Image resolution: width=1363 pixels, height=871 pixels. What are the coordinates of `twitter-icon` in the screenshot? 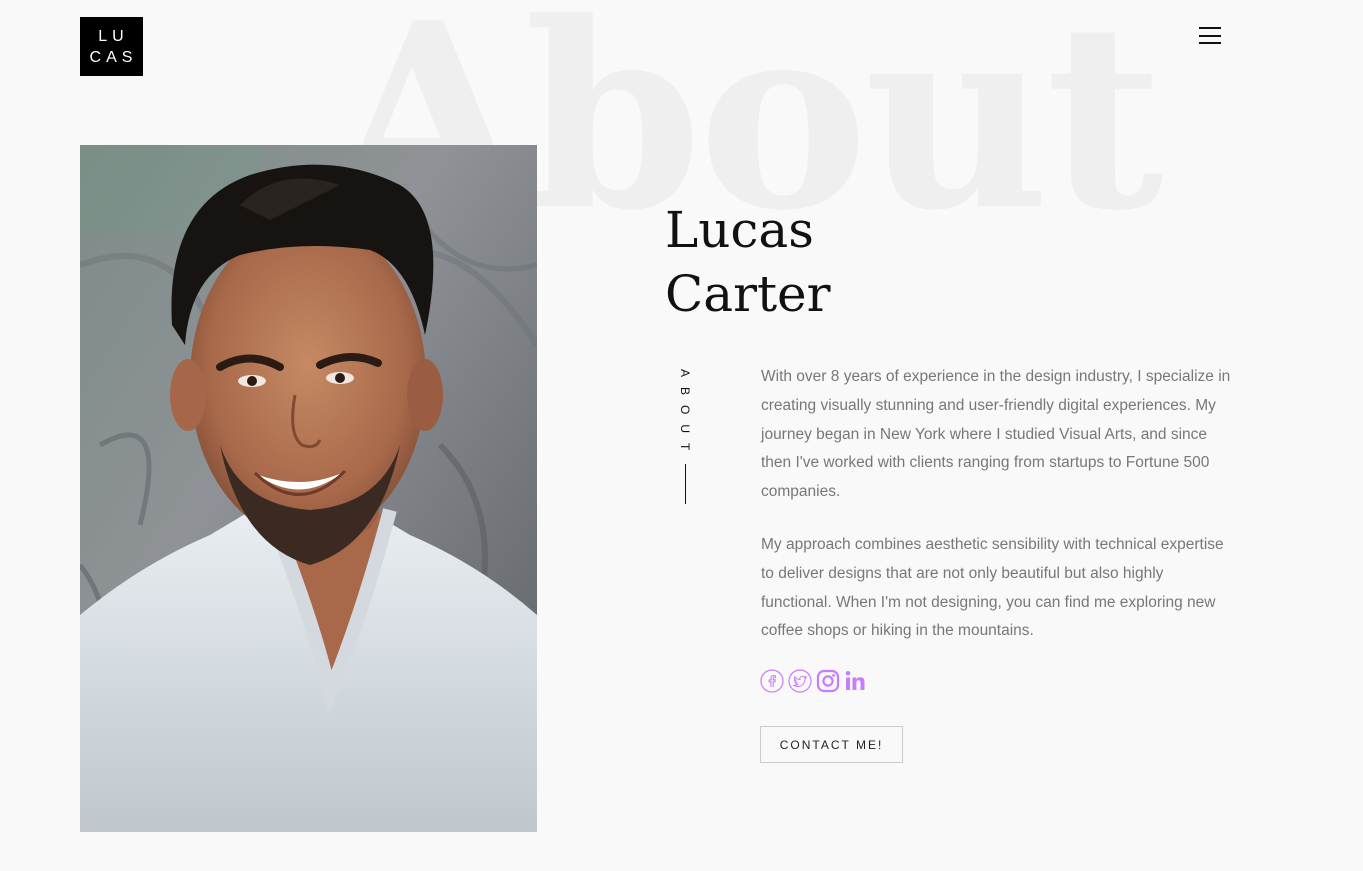 It's located at (800, 681).